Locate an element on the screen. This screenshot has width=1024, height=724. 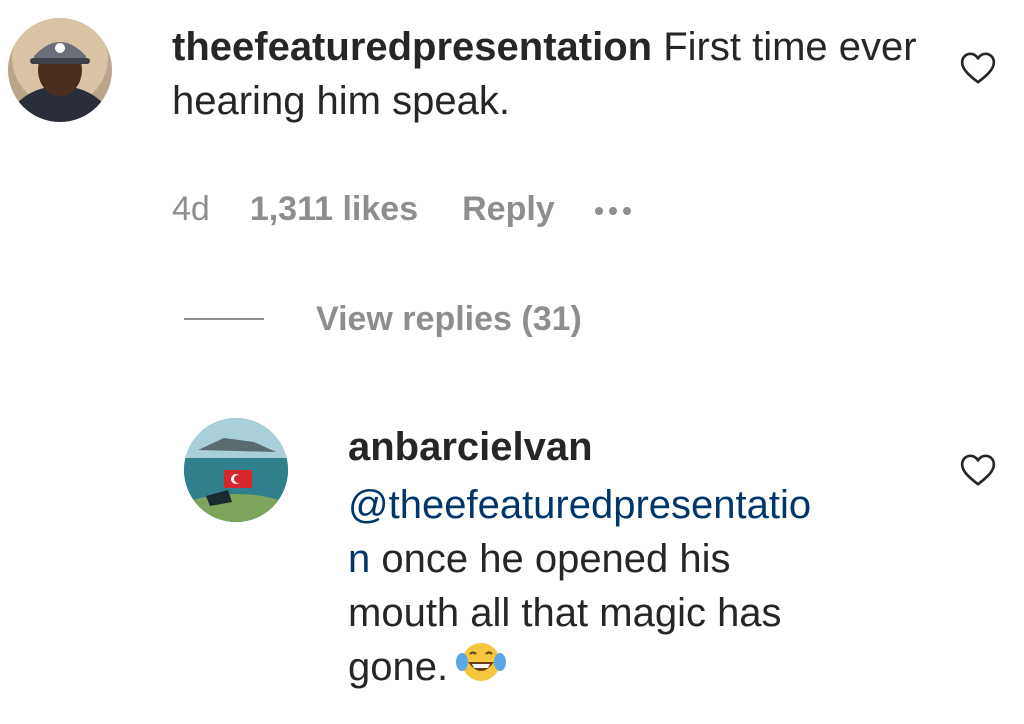
replies-divider is located at coordinates (224, 319).